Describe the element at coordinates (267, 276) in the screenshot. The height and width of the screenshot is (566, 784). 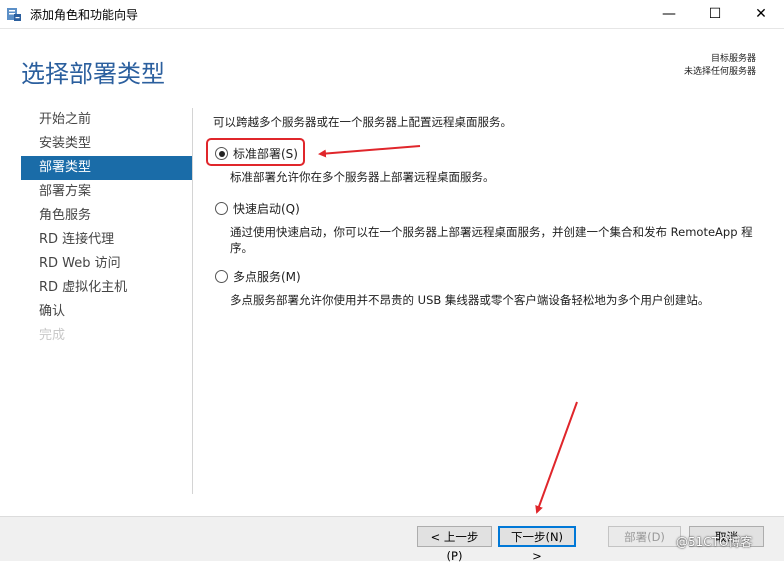
I see `option-label: 多点服务(M)` at that location.